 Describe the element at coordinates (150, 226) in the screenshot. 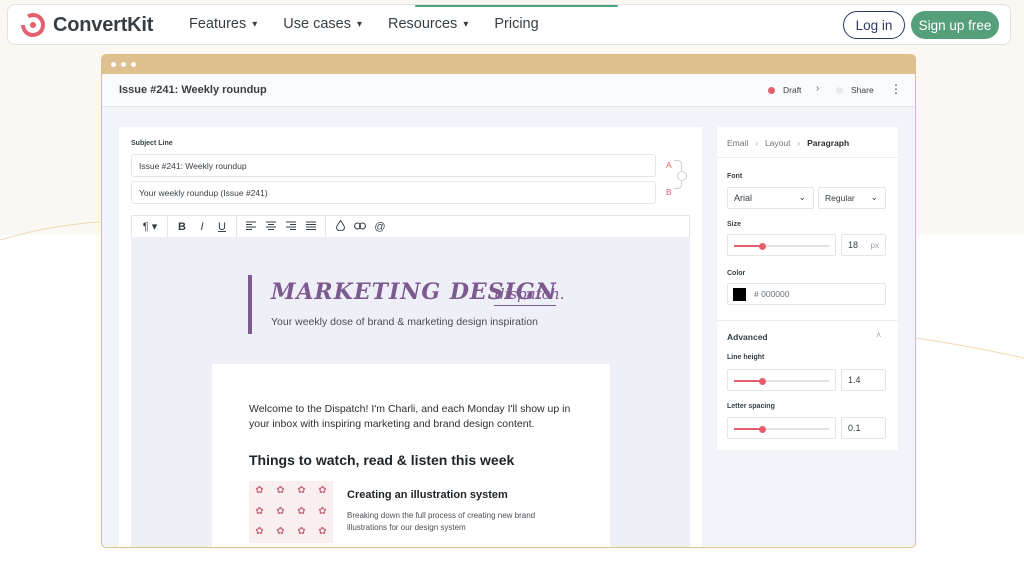

I see `paragraph-icon: ¶ ▾` at that location.